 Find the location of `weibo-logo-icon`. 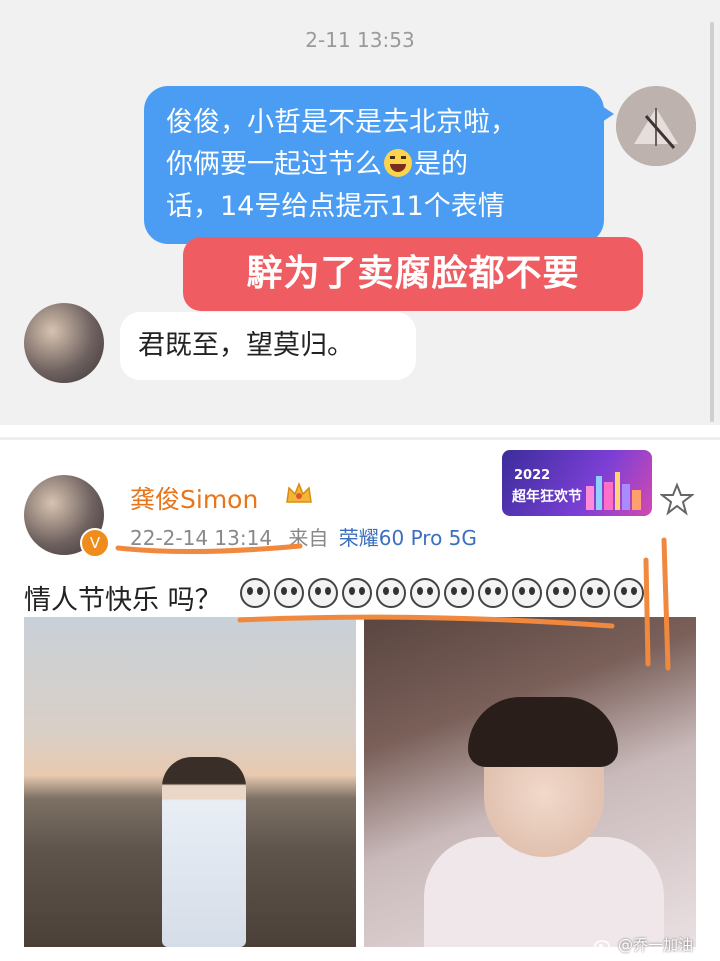

weibo-logo-icon is located at coordinates (603, 944).